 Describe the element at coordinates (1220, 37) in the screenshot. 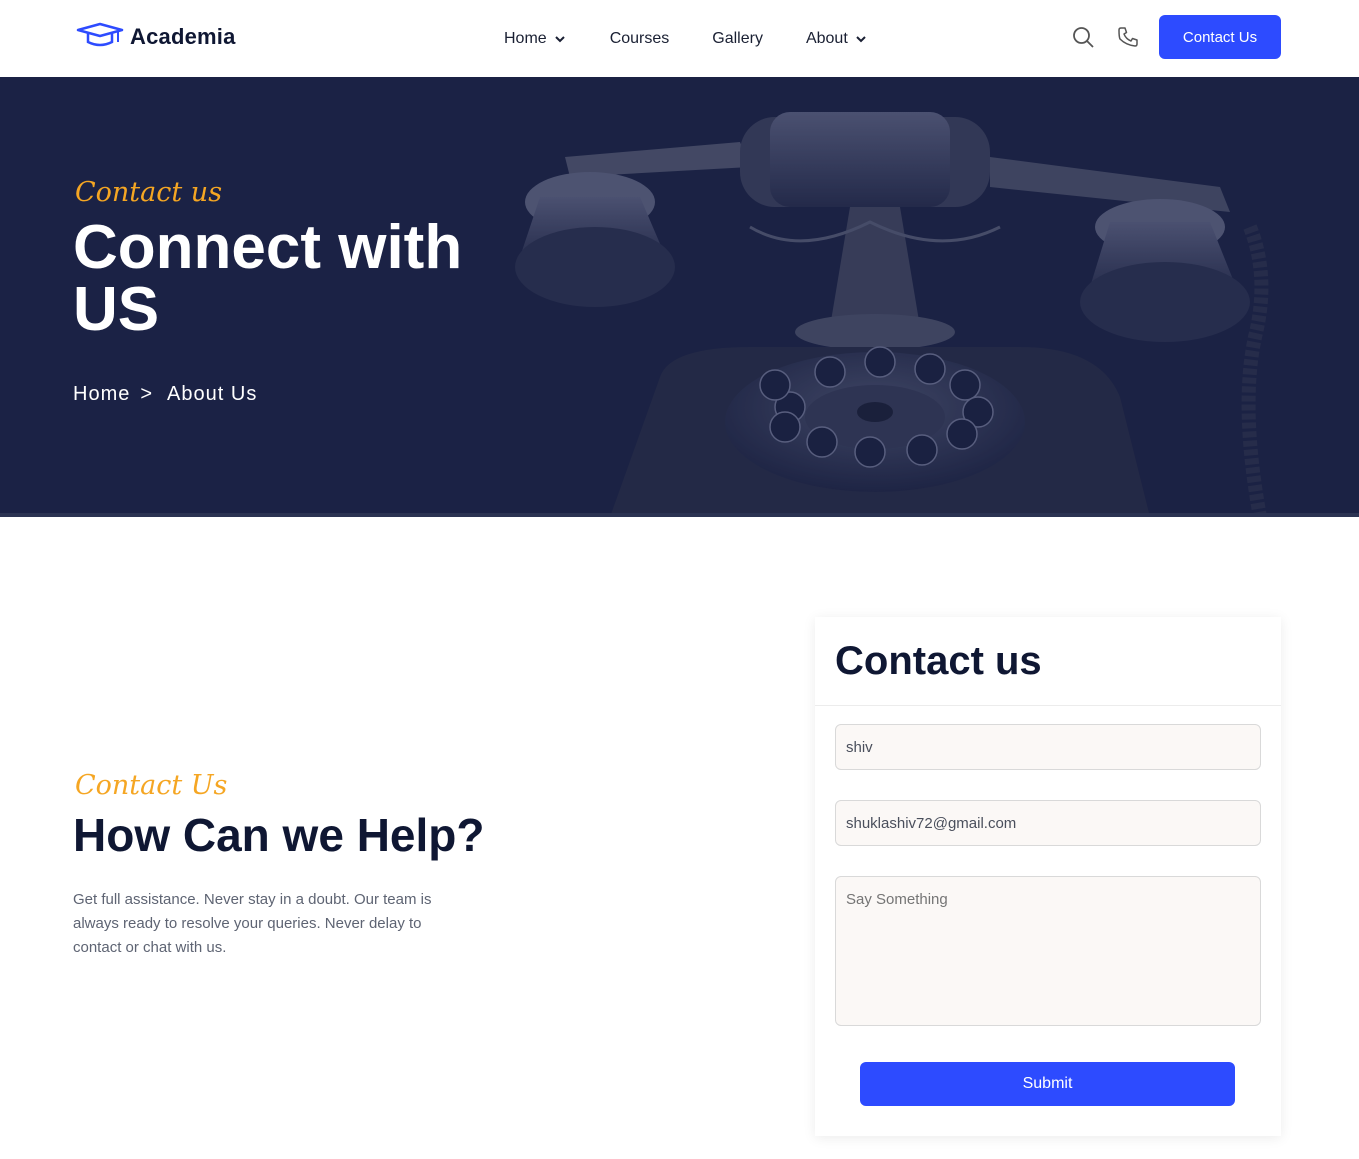

I see `contact-us-button: Contact Us` at that location.